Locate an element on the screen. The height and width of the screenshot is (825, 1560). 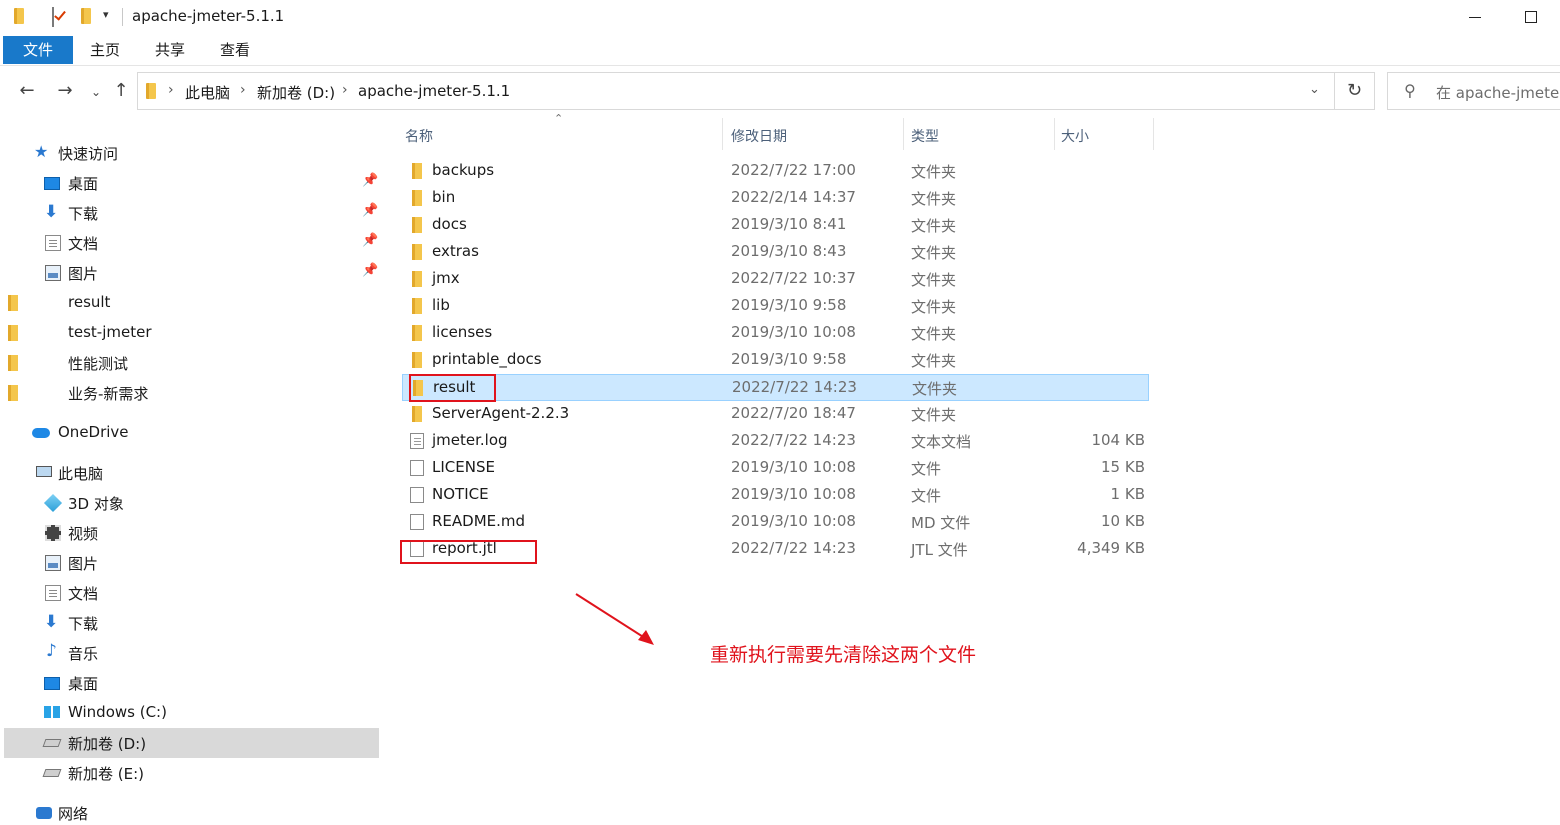
nav-this-pc: 此电脑 is located at coordinates (191, 473).